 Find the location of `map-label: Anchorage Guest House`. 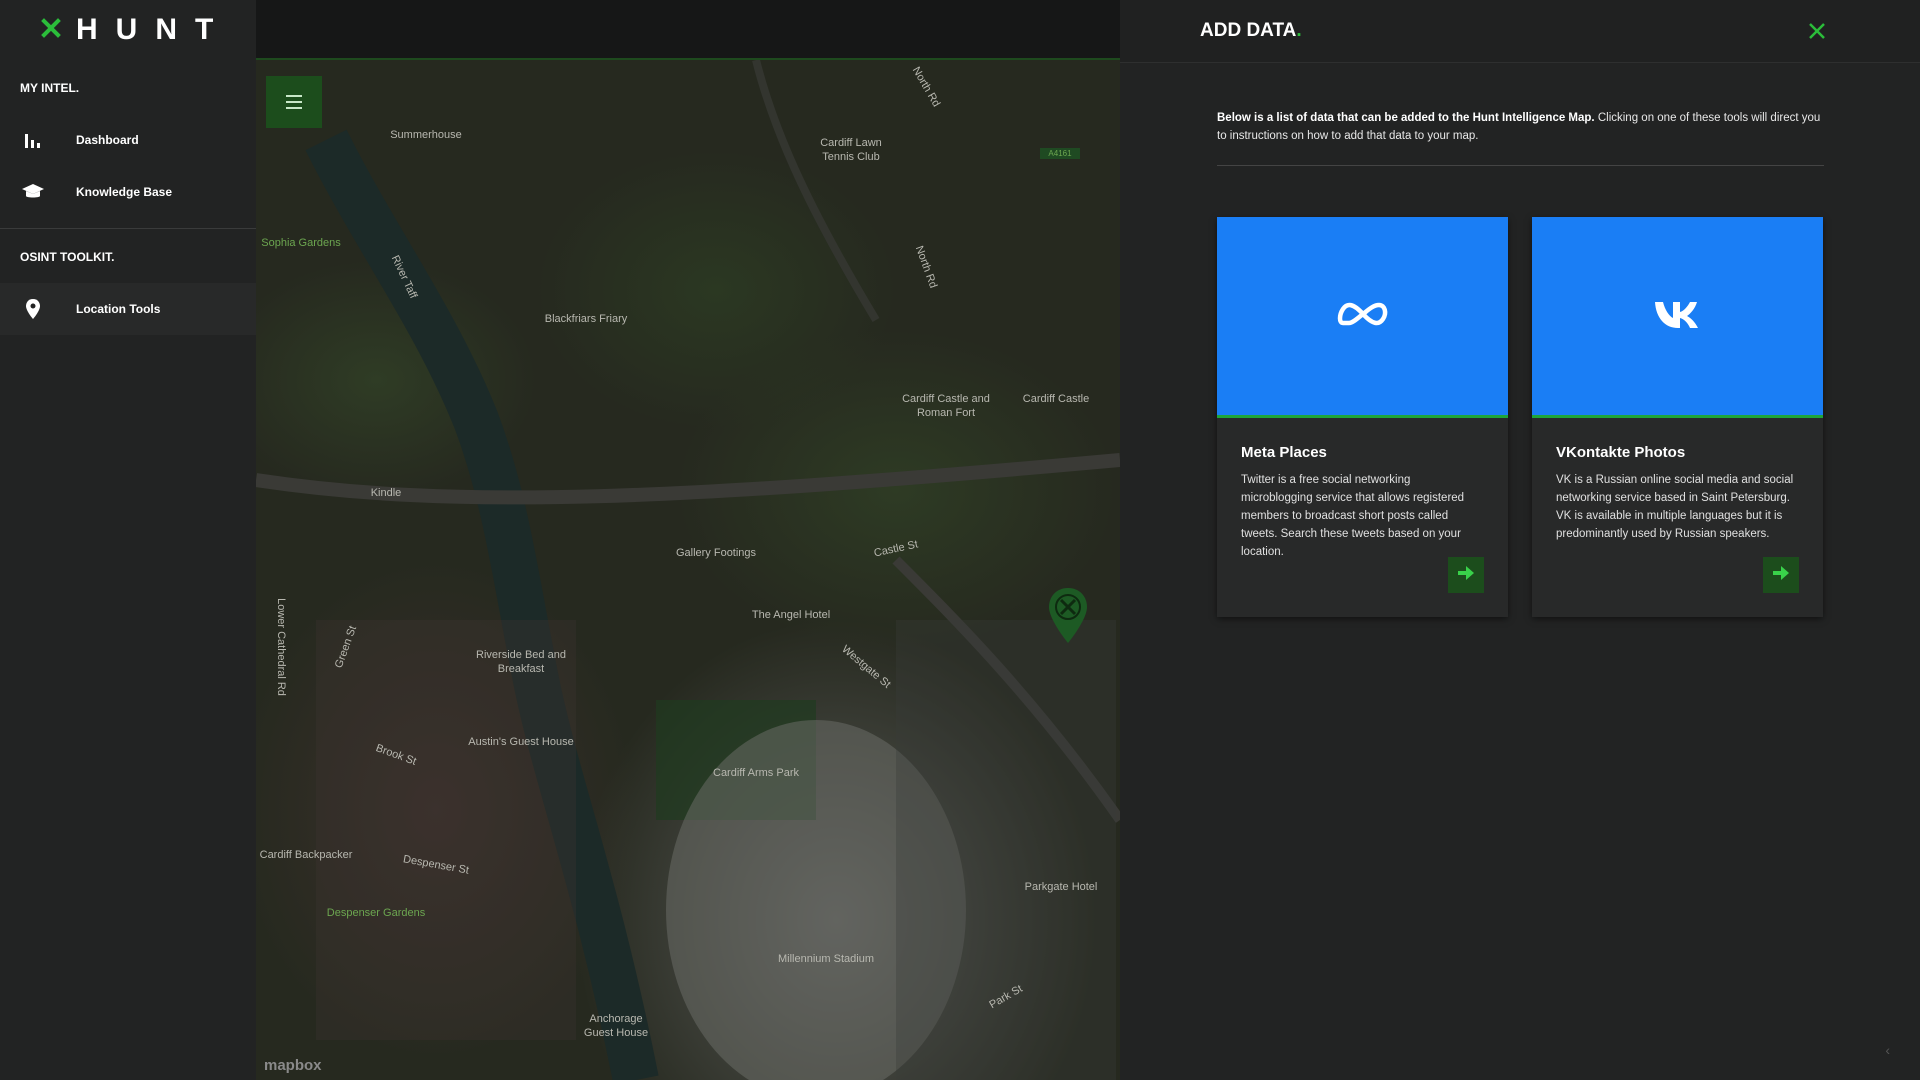

map-label: Anchorage Guest House is located at coordinates (616, 1026).